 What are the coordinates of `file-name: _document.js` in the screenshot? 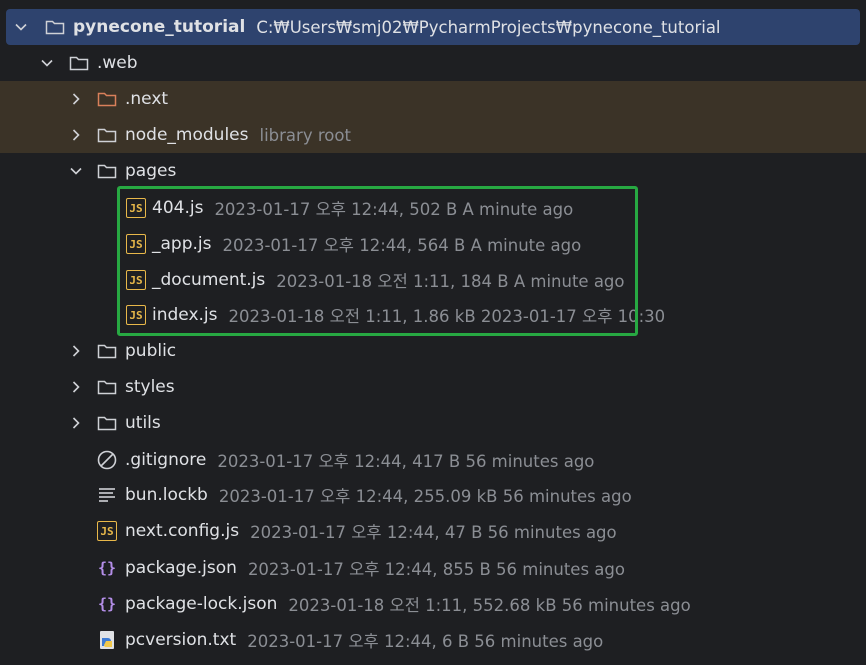 It's located at (209, 280).